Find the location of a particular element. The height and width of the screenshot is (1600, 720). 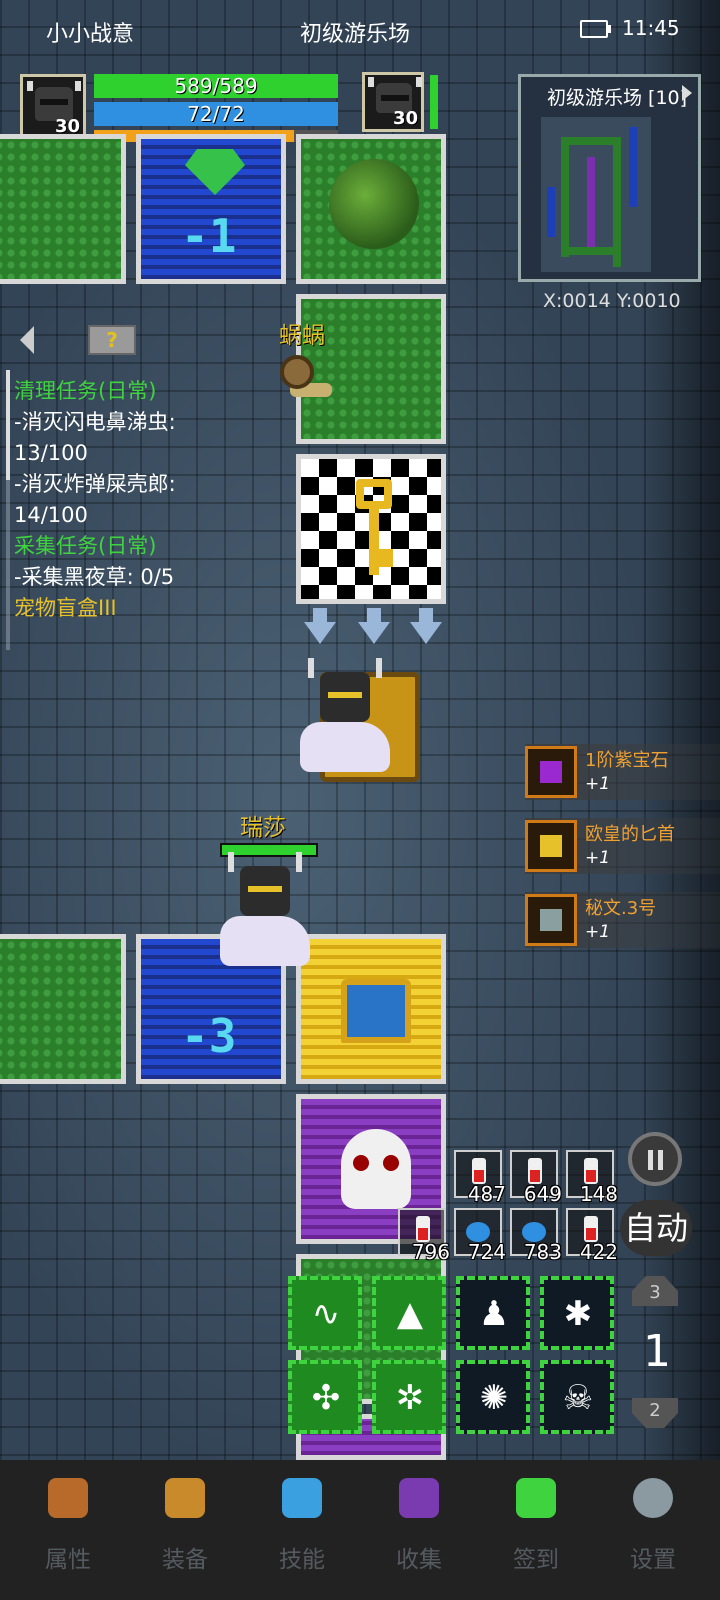

pet-hp-bar is located at coordinates (434, 102).